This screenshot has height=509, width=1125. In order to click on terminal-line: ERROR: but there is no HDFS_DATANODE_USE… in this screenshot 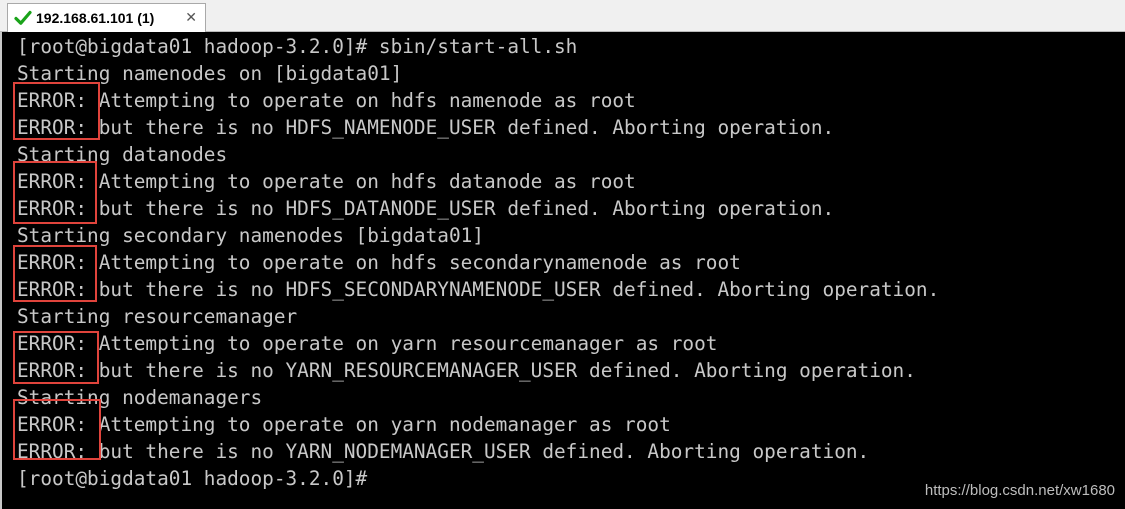, I will do `click(426, 208)`.